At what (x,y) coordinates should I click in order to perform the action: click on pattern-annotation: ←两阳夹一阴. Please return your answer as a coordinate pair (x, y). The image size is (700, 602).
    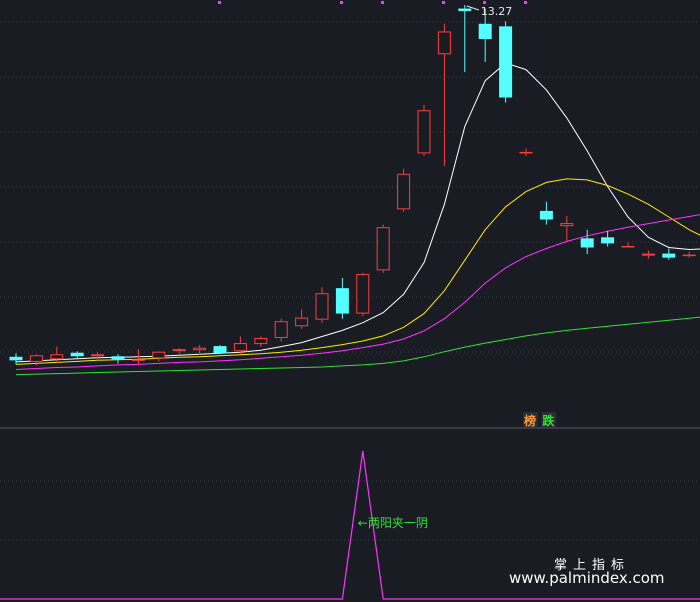
    Looking at the image, I should click on (393, 523).